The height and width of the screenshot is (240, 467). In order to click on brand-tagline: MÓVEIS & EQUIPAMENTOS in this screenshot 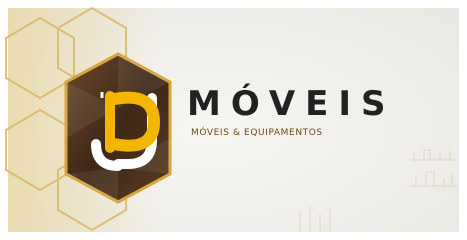, I will do `click(257, 133)`.